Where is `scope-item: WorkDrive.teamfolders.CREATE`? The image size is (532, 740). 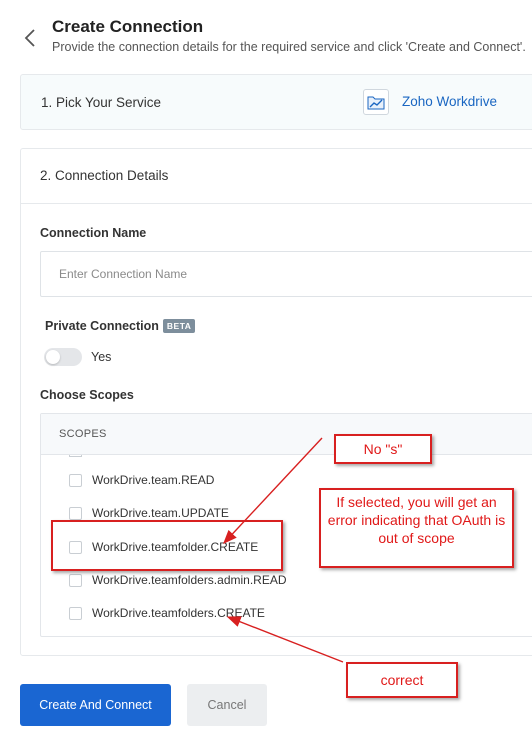
scope-item: WorkDrive.teamfolders.CREATE is located at coordinates (167, 613).